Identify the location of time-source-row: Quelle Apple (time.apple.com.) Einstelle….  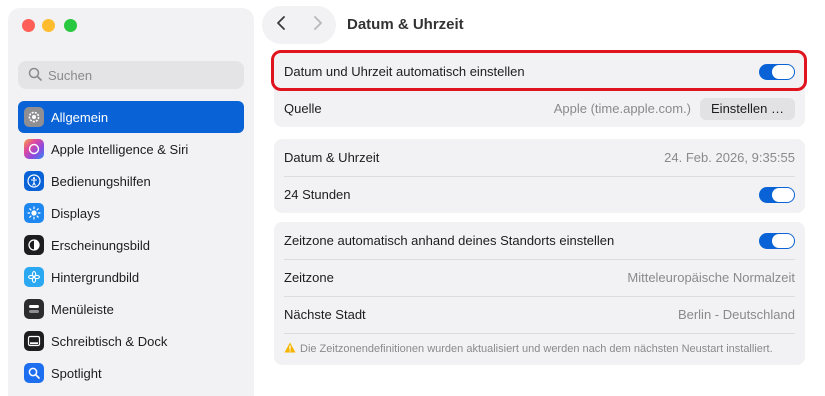
(539, 108).